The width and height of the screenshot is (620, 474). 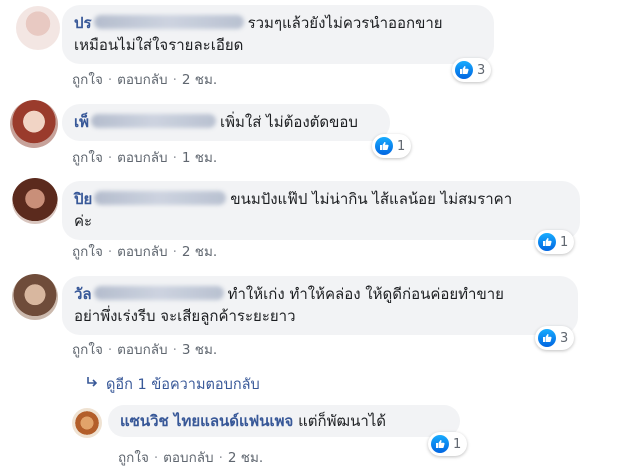 I want to click on comment-actions: ถูกใจ · ตอบกลับ · 1 ชม., so click(x=145, y=158).